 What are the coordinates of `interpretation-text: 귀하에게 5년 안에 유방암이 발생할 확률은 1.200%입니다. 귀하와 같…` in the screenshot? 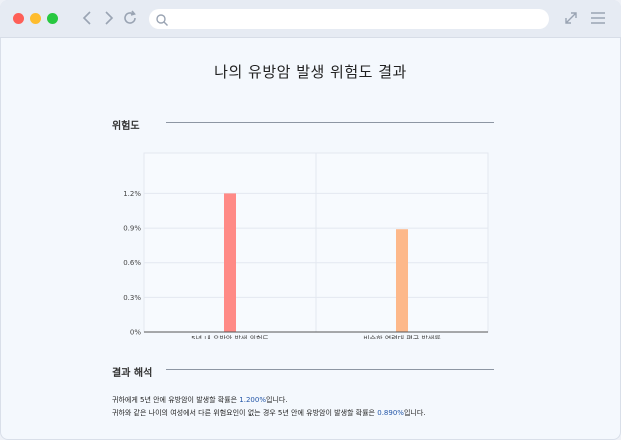 It's located at (312, 407).